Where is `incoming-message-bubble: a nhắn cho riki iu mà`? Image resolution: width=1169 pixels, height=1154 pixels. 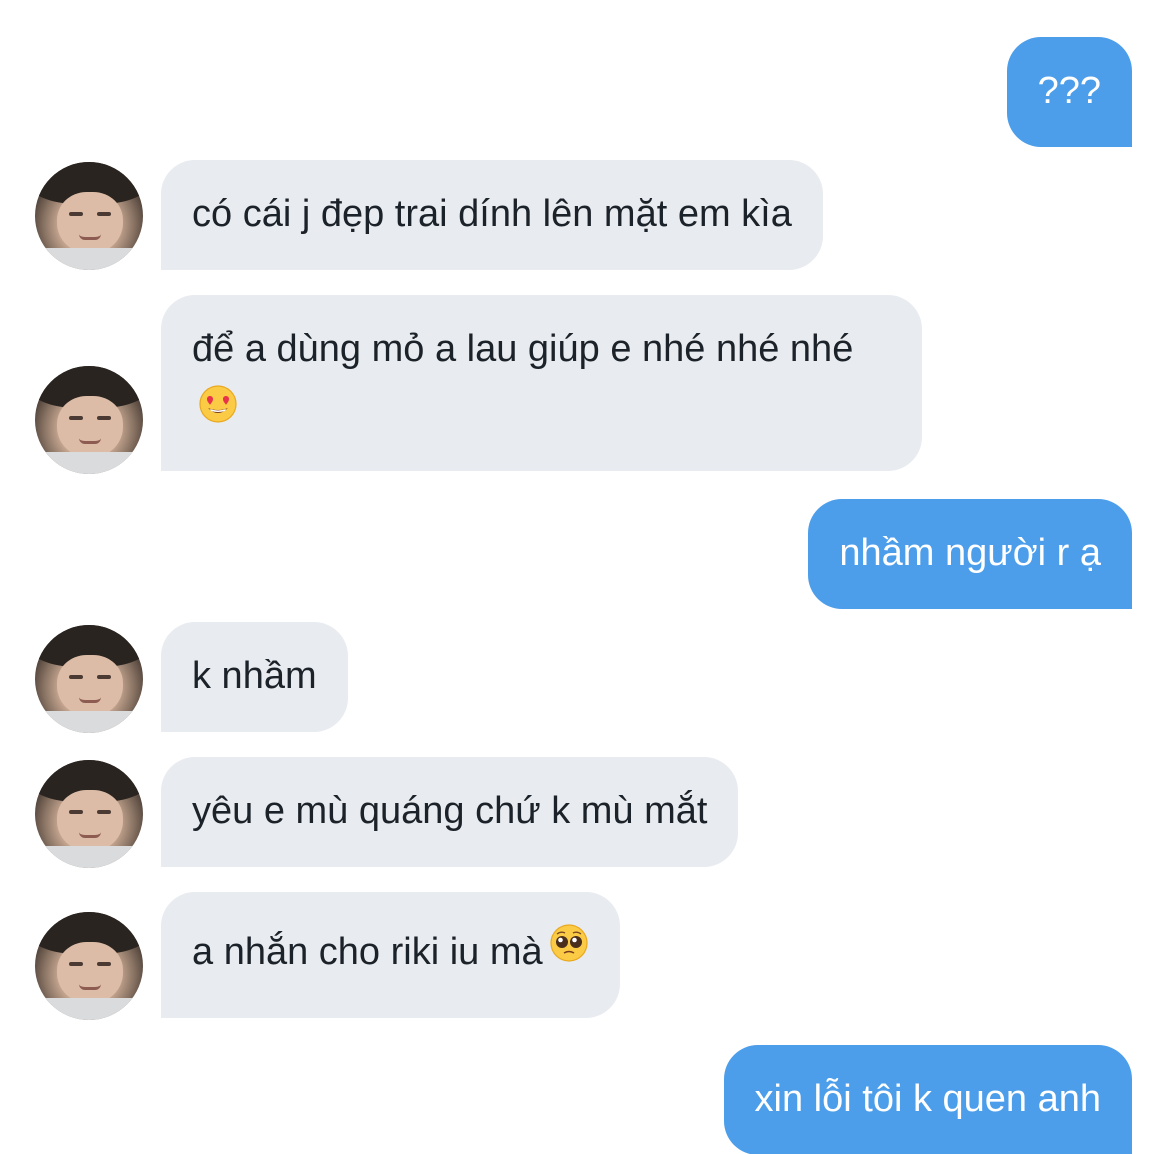 incoming-message-bubble: a nhắn cho riki iu mà is located at coordinates (390, 955).